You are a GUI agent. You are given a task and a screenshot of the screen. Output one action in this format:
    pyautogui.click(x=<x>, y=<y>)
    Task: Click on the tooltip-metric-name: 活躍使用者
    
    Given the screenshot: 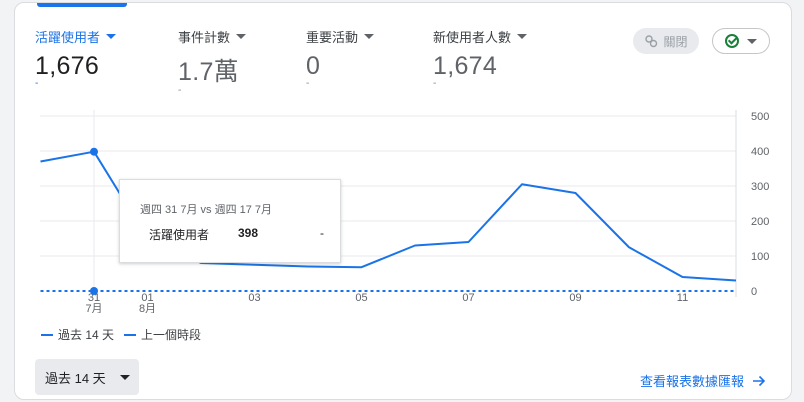 What is the action you would take?
    pyautogui.click(x=179, y=235)
    